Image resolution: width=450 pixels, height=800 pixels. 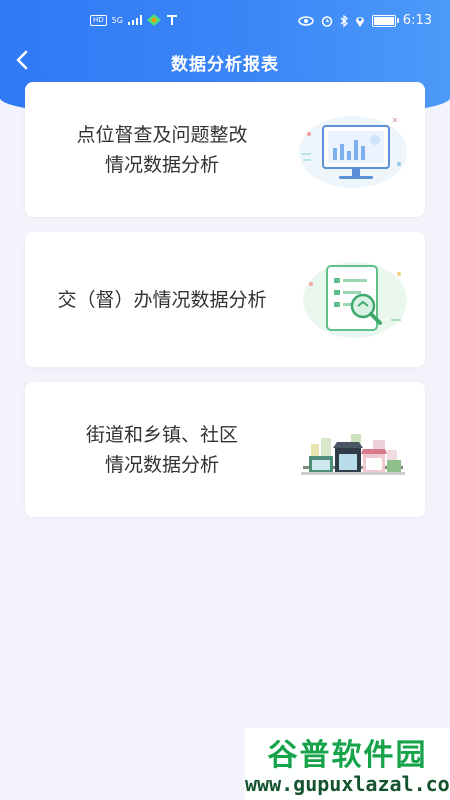 What do you see at coordinates (162, 449) in the screenshot?
I see `card-label: 街道和乡镇、社区 情况数据分析` at bounding box center [162, 449].